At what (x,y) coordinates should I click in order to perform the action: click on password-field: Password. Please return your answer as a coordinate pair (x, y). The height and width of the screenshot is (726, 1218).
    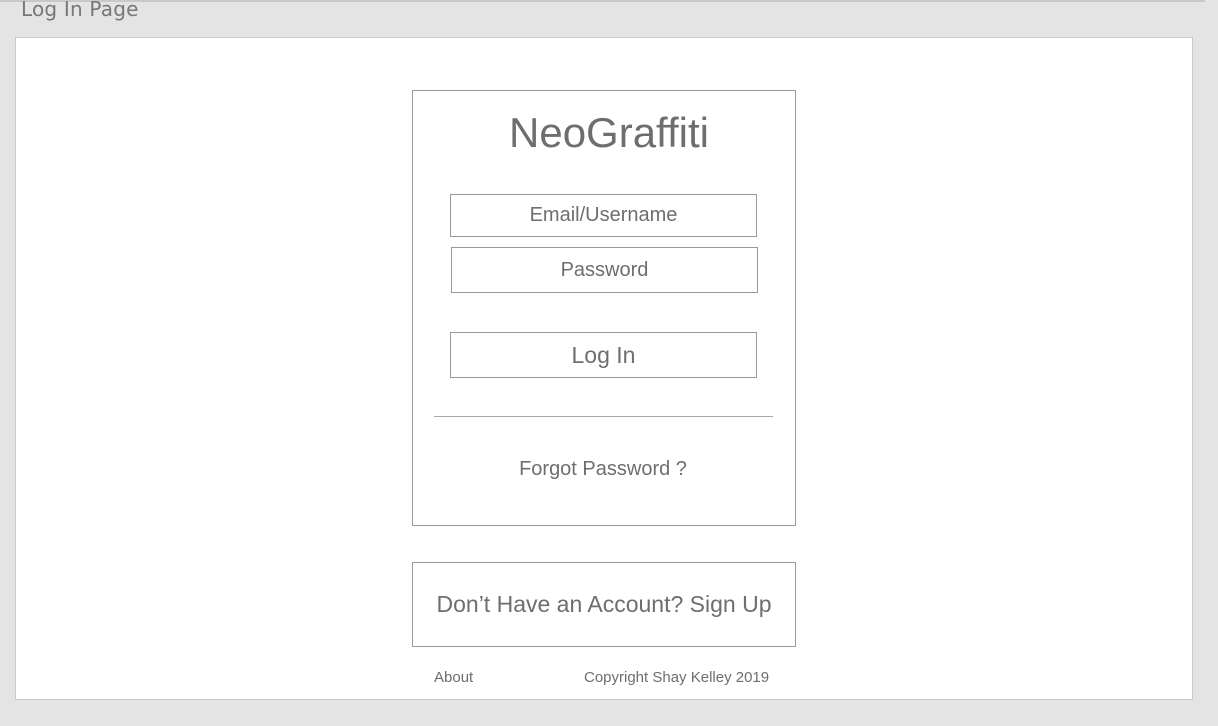
    Looking at the image, I should click on (604, 270).